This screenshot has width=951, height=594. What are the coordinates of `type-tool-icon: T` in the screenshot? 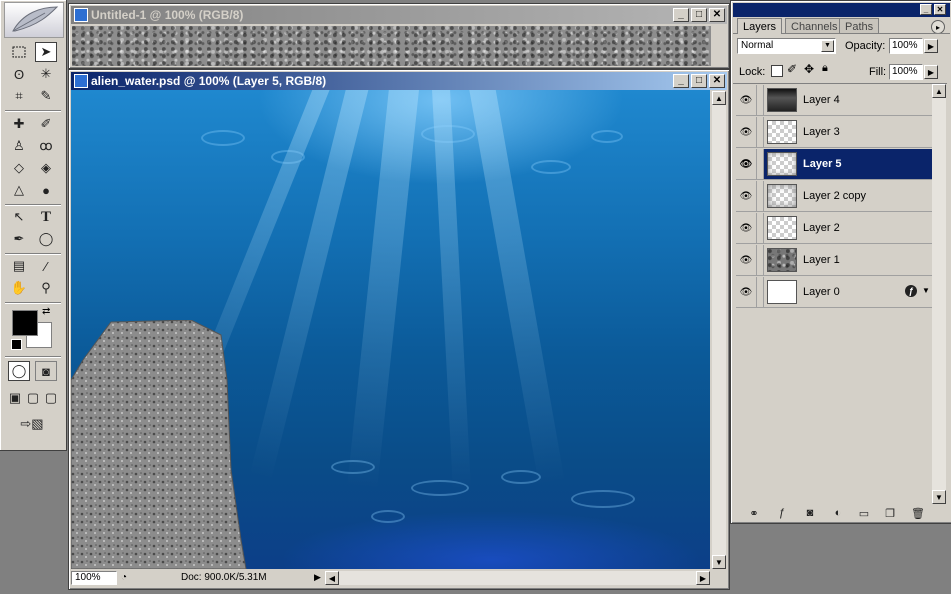 It's located at (46, 217).